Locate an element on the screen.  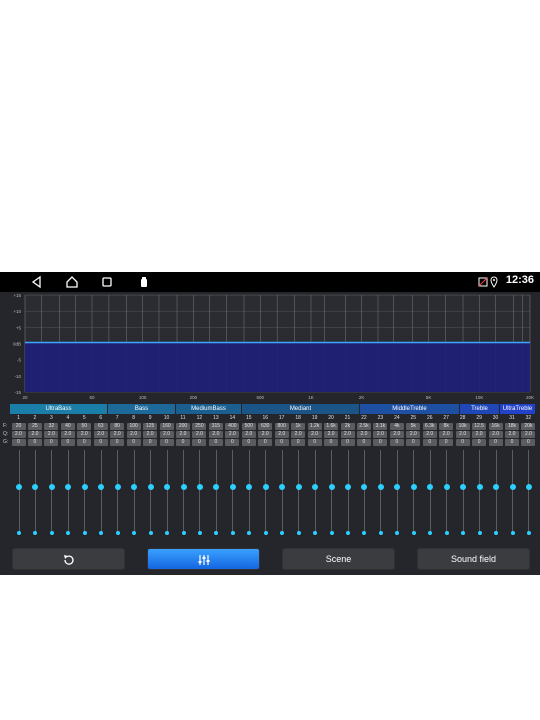
channel-frequency: 50 is located at coordinates (84, 426).